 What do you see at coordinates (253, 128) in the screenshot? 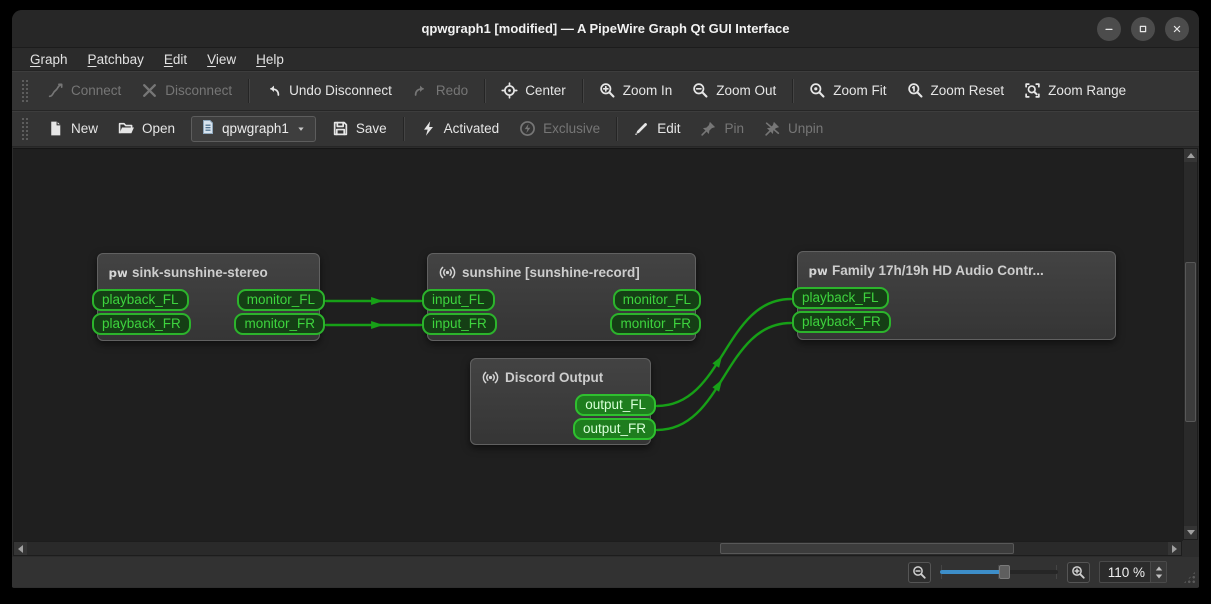
I see `patchbay-select: qpwgraph1` at bounding box center [253, 128].